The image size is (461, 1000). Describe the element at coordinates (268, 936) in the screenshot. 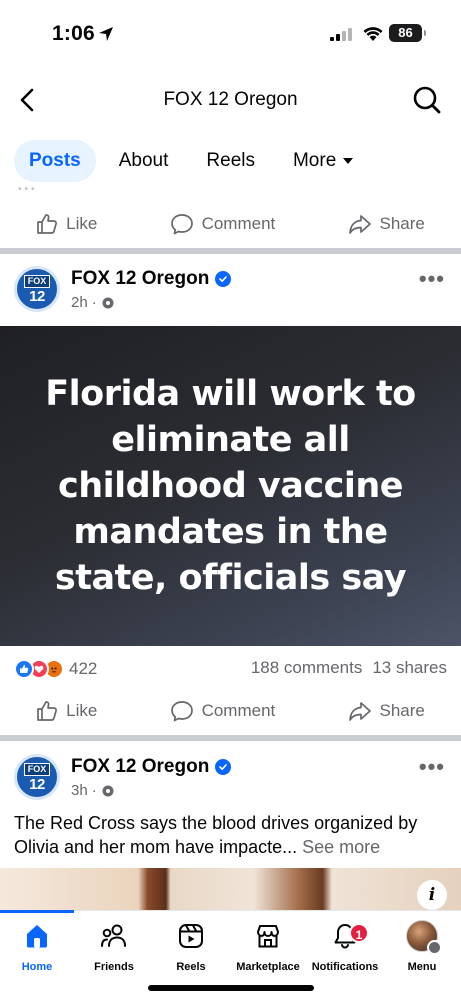

I see `marketplace-icon` at that location.